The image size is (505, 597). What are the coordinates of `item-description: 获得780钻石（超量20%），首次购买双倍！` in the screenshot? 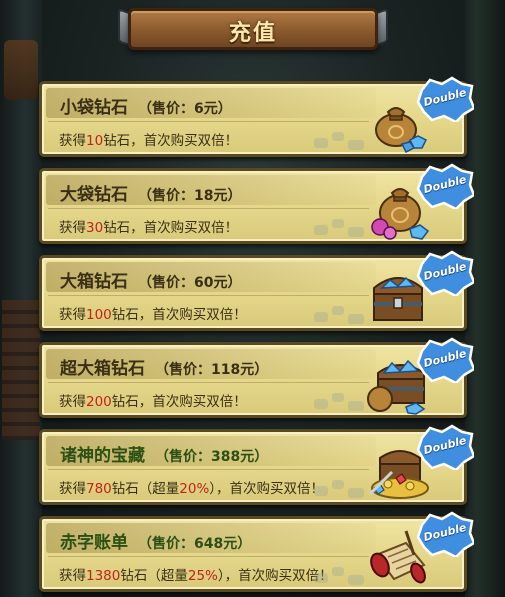 It's located at (191, 487).